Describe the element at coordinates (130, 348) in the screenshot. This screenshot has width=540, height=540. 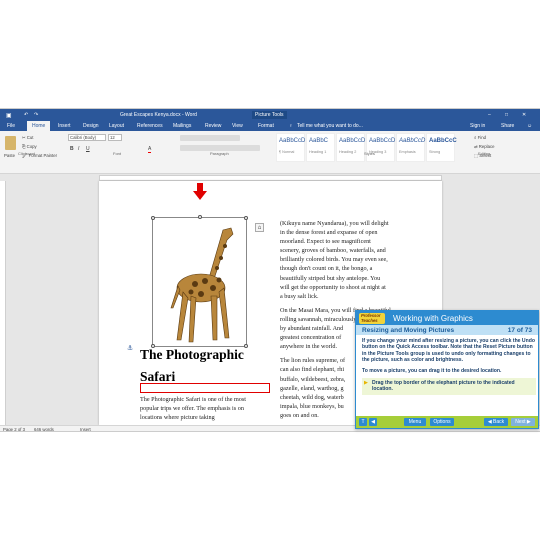
I see `anchor-icon: ⚓` at that location.